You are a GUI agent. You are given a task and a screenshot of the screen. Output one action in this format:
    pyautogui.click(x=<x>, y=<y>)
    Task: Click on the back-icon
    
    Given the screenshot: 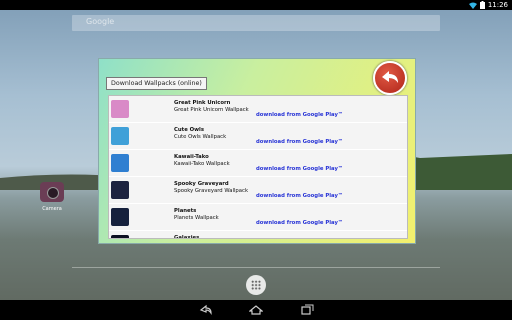 What is the action you would take?
    pyautogui.click(x=205, y=310)
    